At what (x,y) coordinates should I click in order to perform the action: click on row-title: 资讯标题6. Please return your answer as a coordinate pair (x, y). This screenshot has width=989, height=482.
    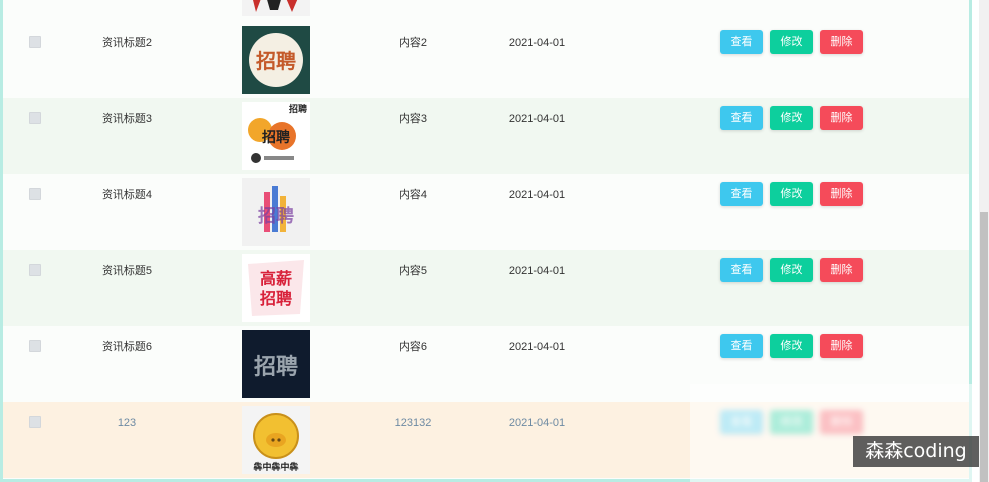
    Looking at the image, I should click on (127, 347).